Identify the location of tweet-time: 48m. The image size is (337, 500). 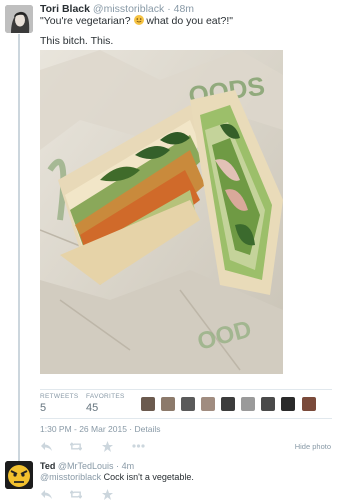
(184, 9).